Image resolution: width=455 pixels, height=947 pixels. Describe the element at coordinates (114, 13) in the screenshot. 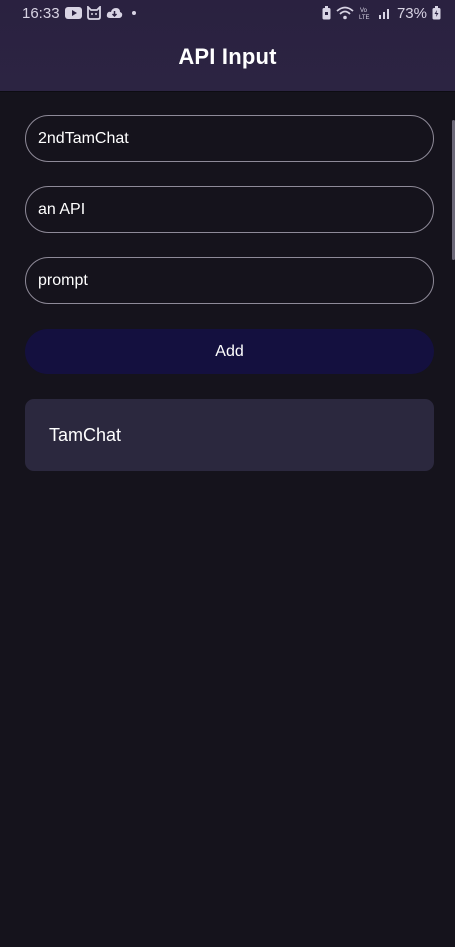

I see `cloud-icon` at that location.